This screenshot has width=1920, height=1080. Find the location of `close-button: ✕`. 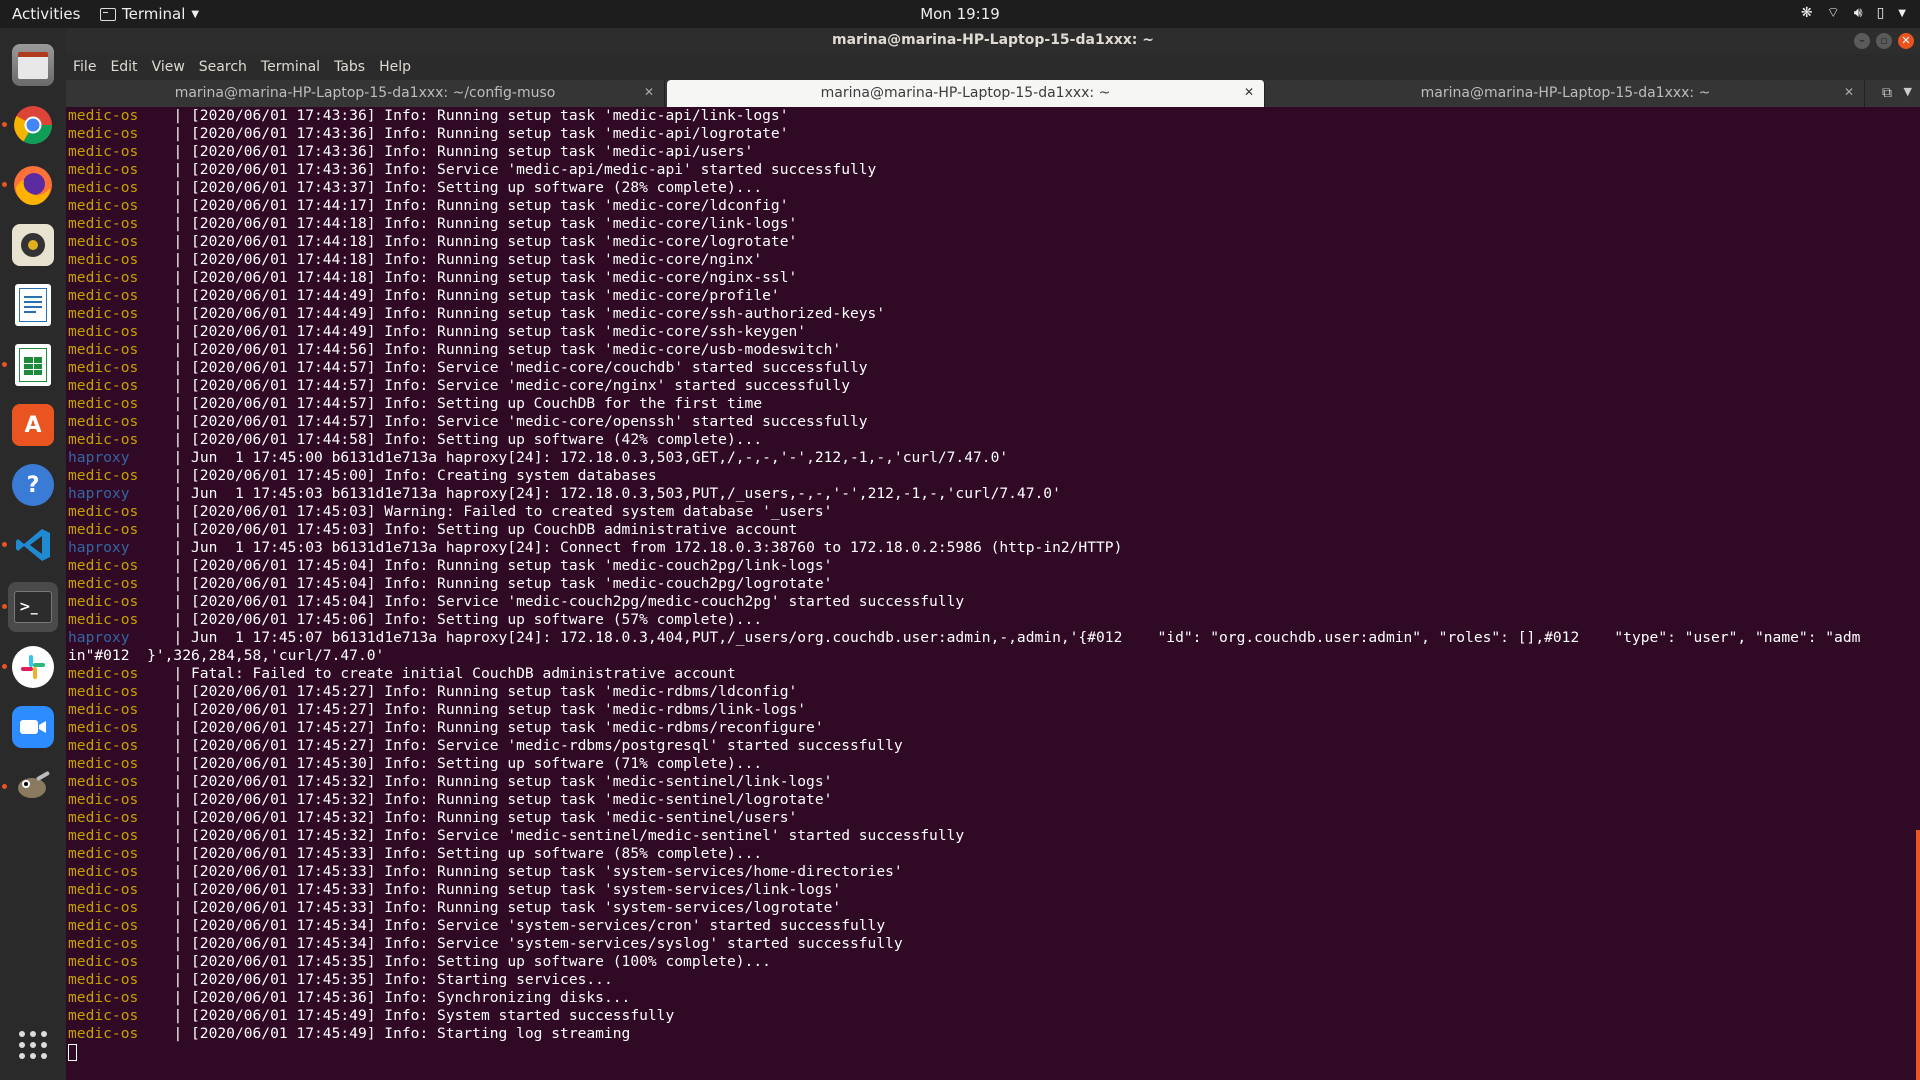

close-button: ✕ is located at coordinates (1906, 41).